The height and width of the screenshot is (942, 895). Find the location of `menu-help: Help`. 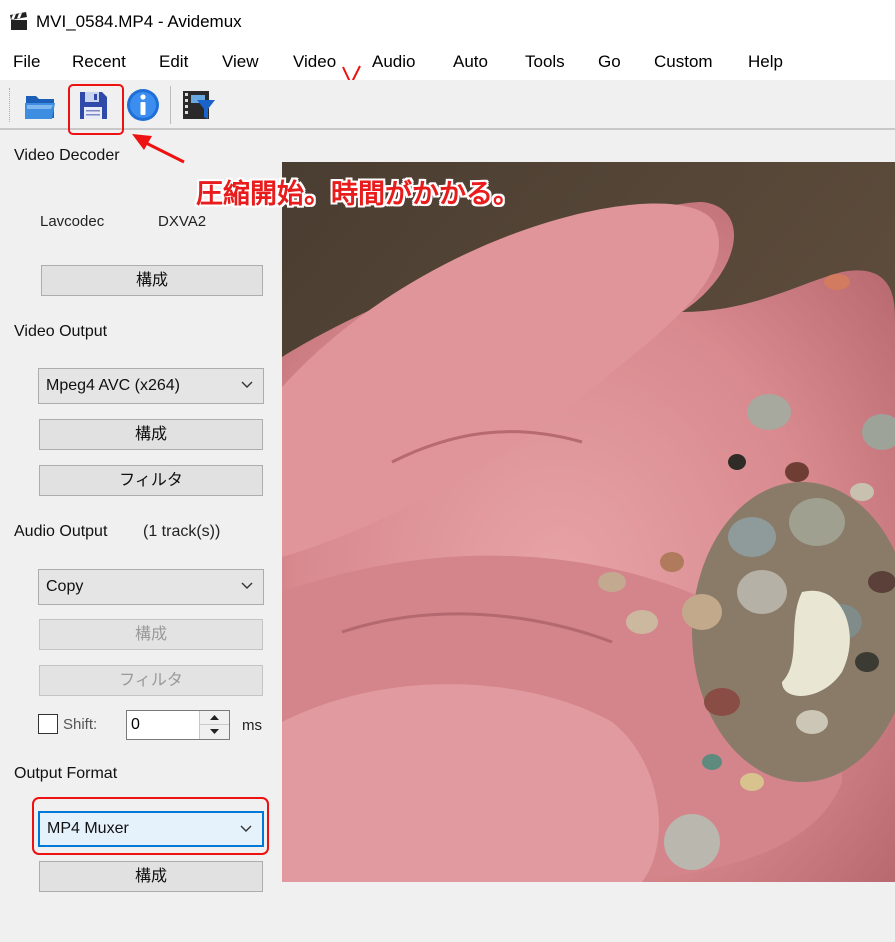

menu-help: Help is located at coordinates (765, 62).